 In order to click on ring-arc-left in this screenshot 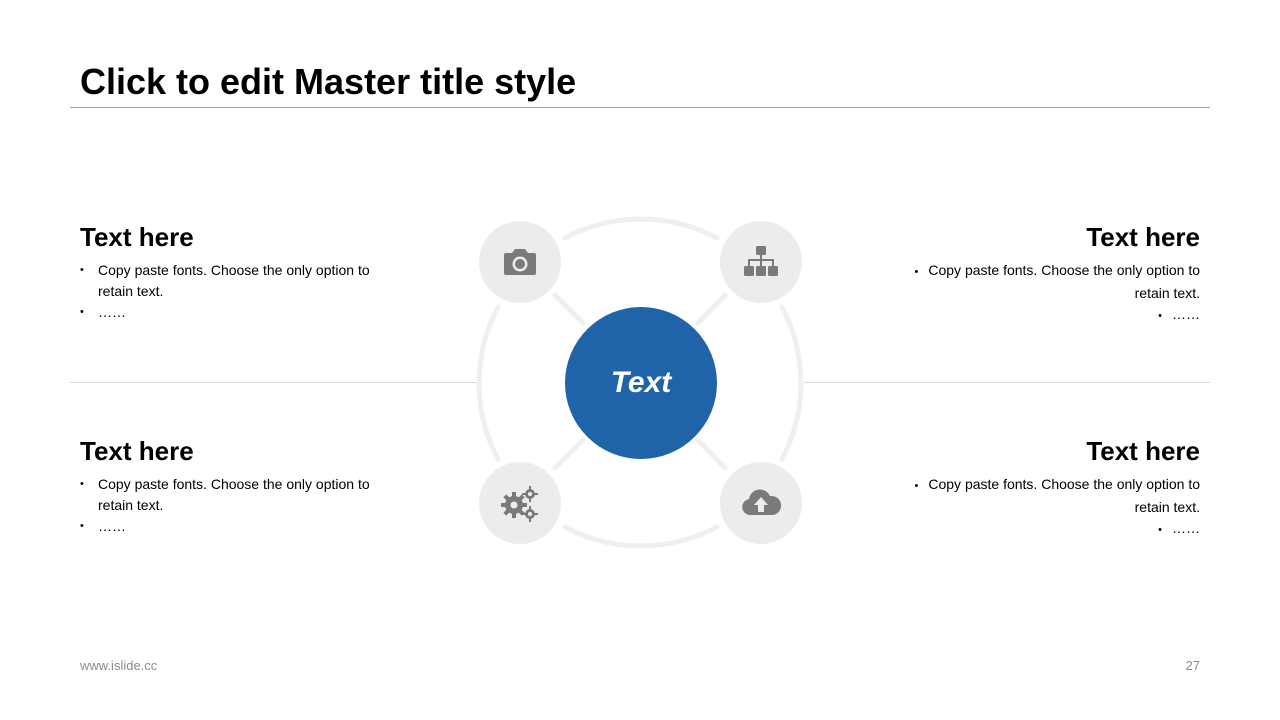, I will do `click(488, 383)`.